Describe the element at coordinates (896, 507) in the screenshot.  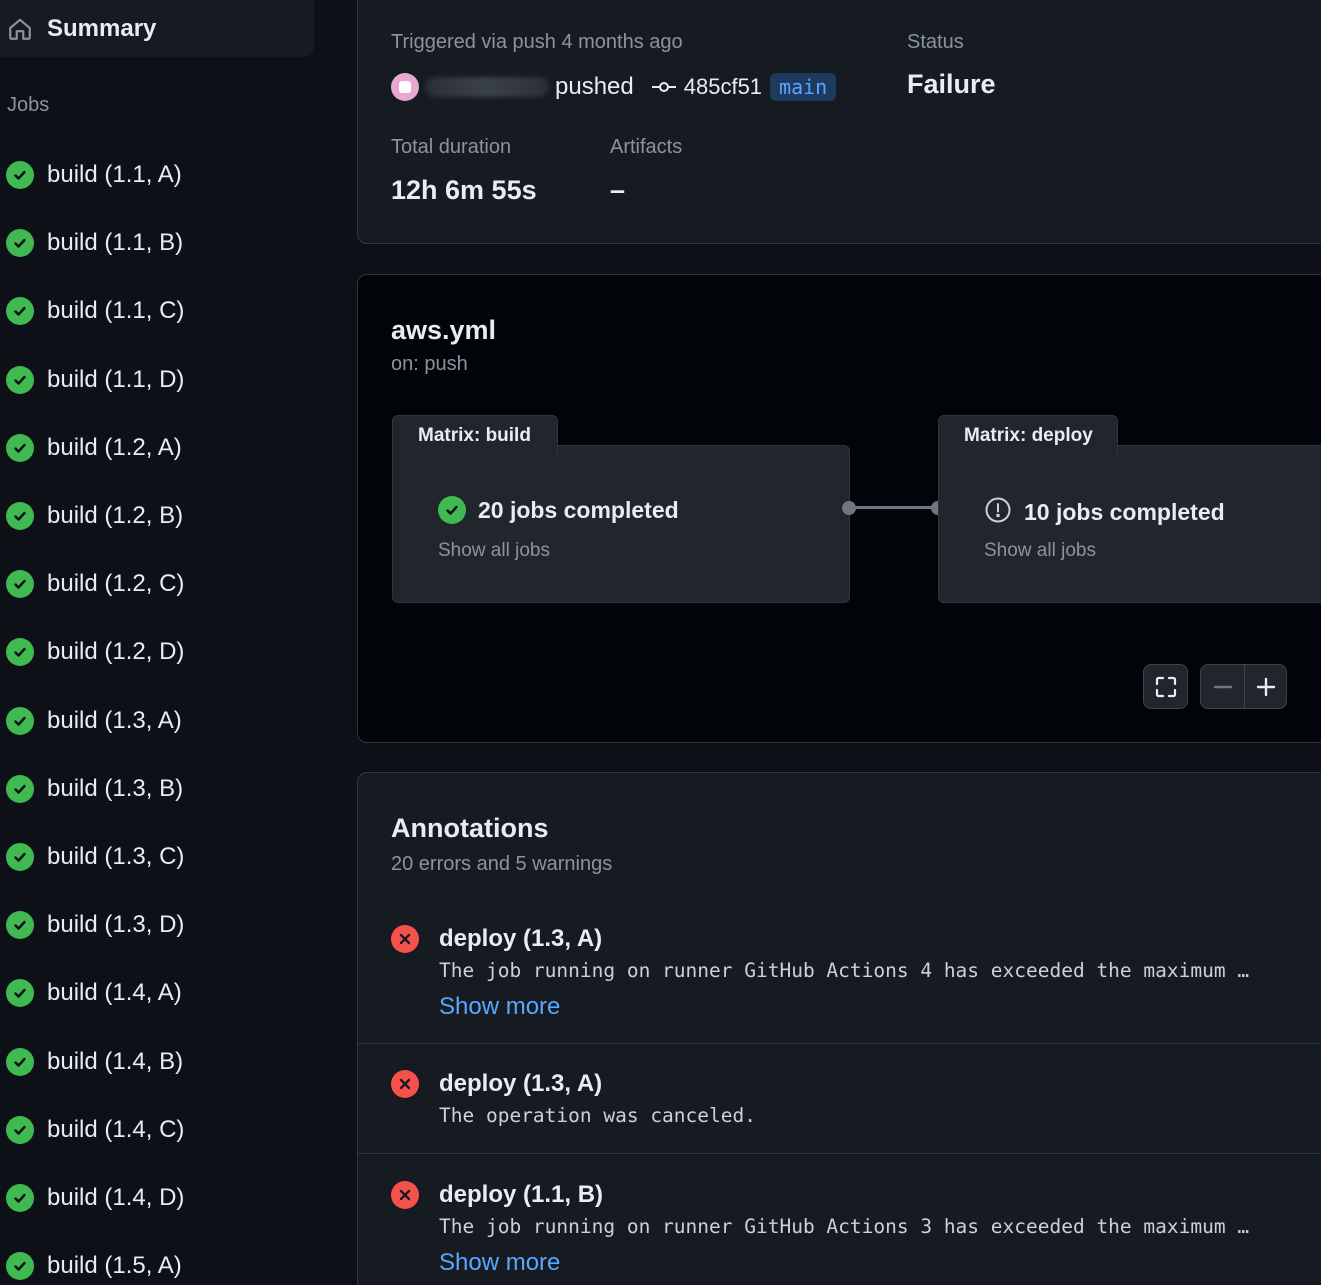
I see `job-connector` at that location.